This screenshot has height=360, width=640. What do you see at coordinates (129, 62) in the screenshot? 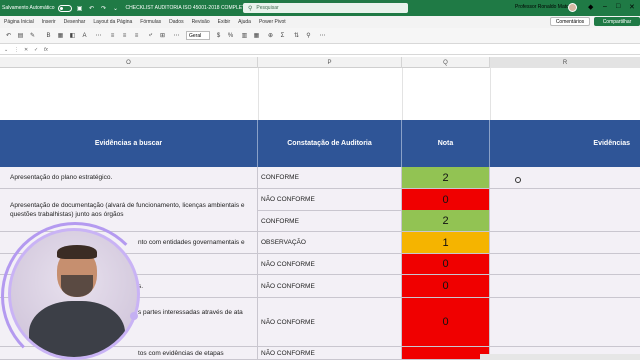
I see `column-header-o: O` at bounding box center [129, 62].